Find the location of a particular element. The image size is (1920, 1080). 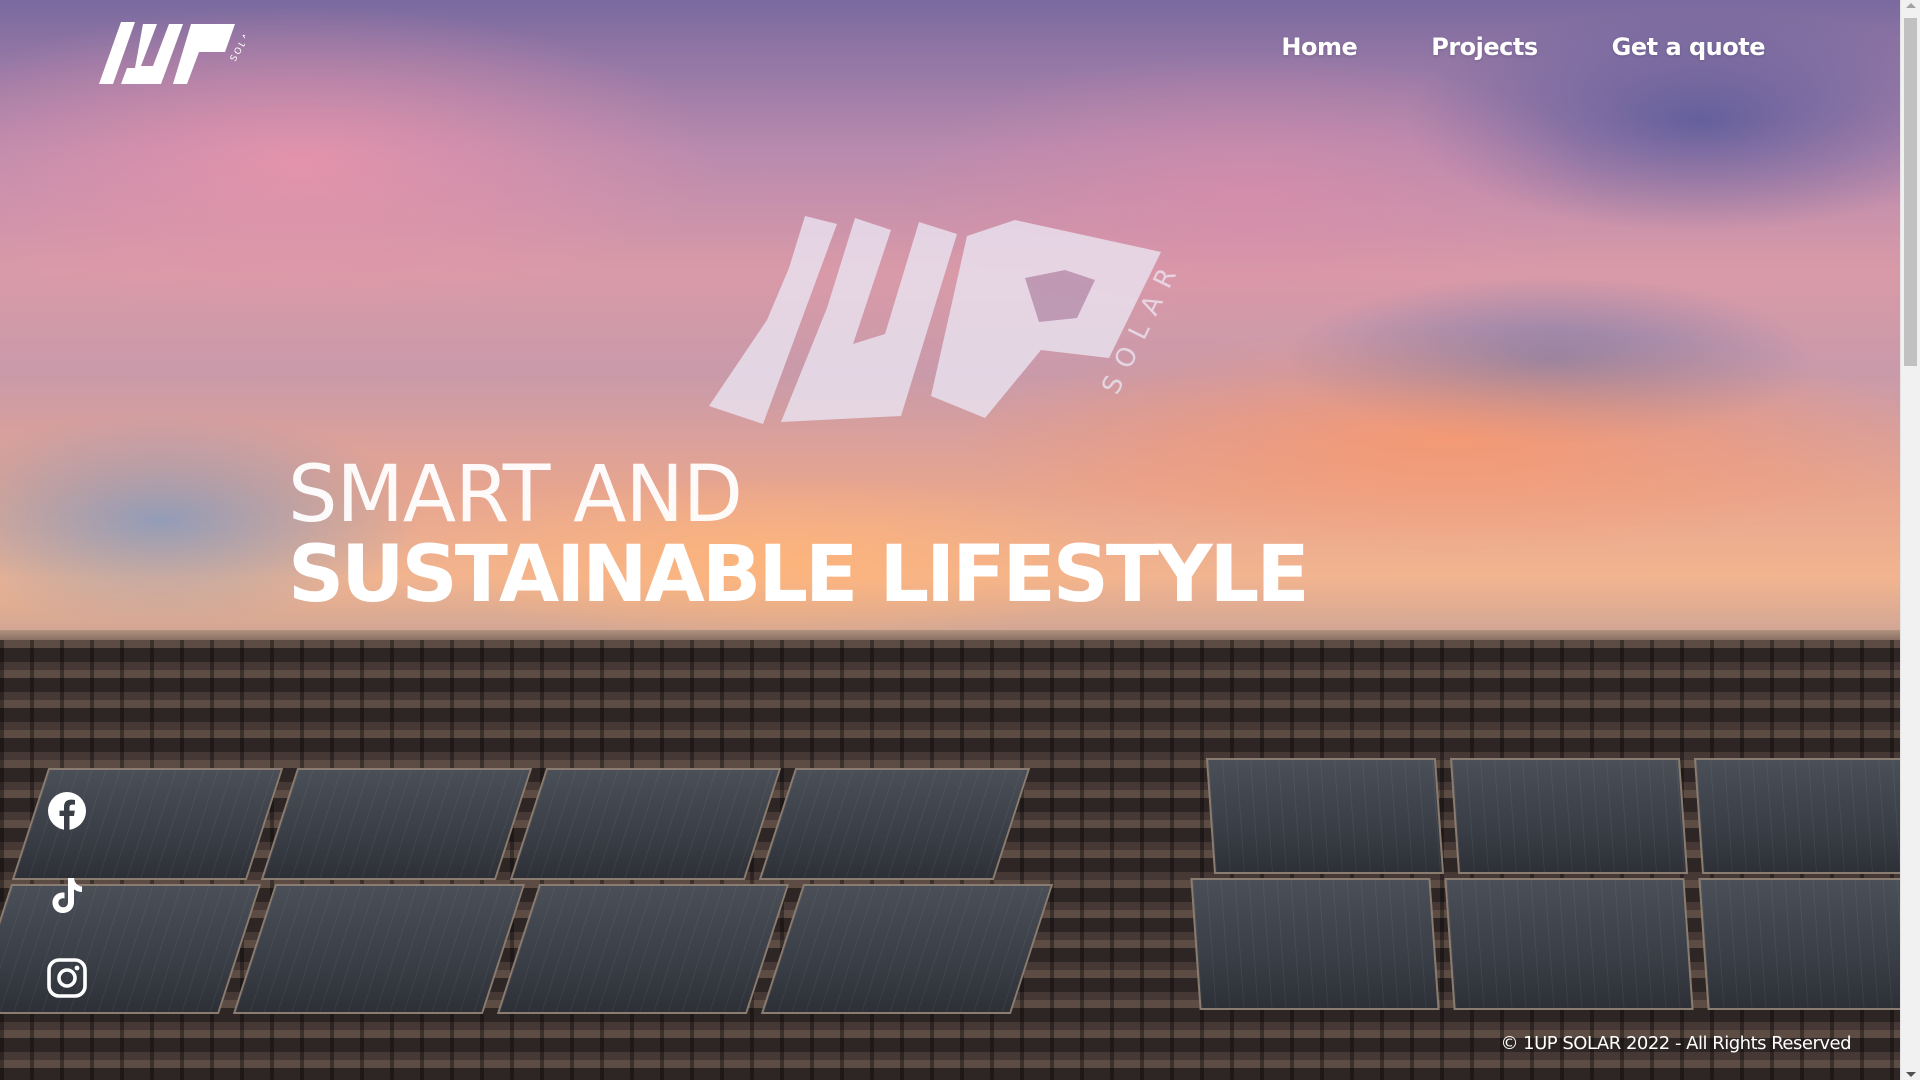

1up-solar-large-logo-icon: SOLAR is located at coordinates (948, 320).